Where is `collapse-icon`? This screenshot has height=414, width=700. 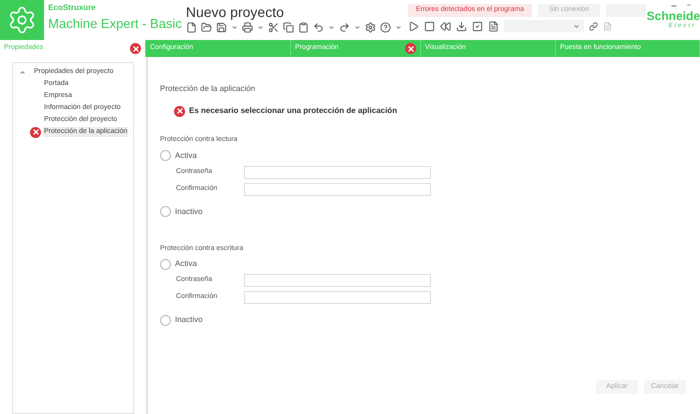
collapse-icon is located at coordinates (22, 72).